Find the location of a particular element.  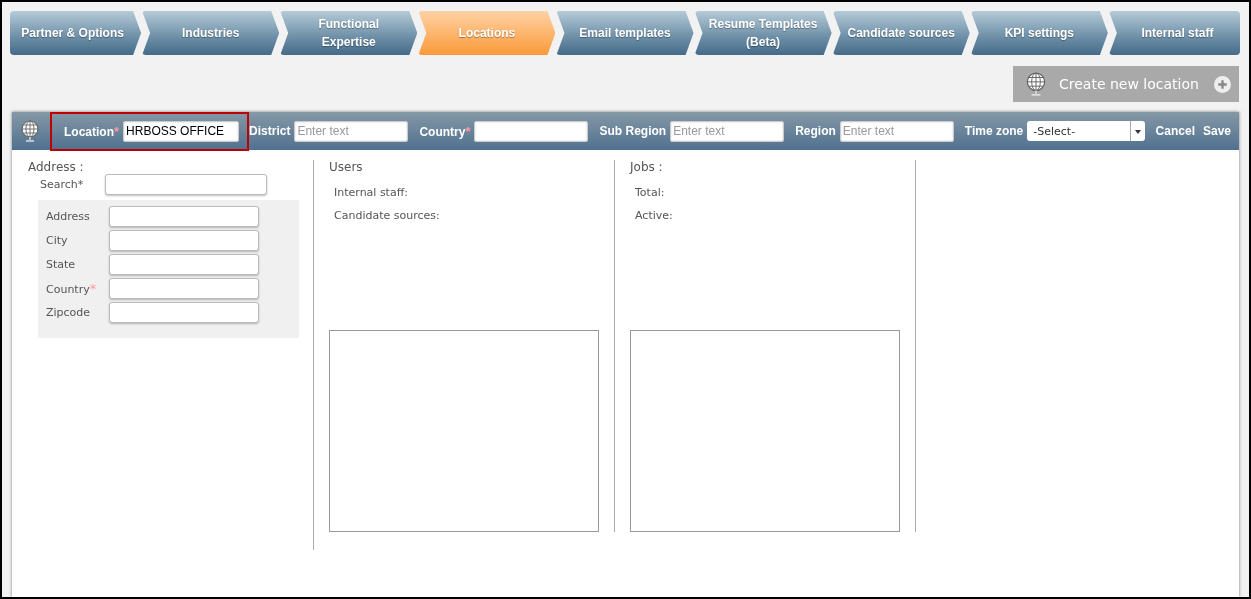

plus-icon is located at coordinates (1222, 84).